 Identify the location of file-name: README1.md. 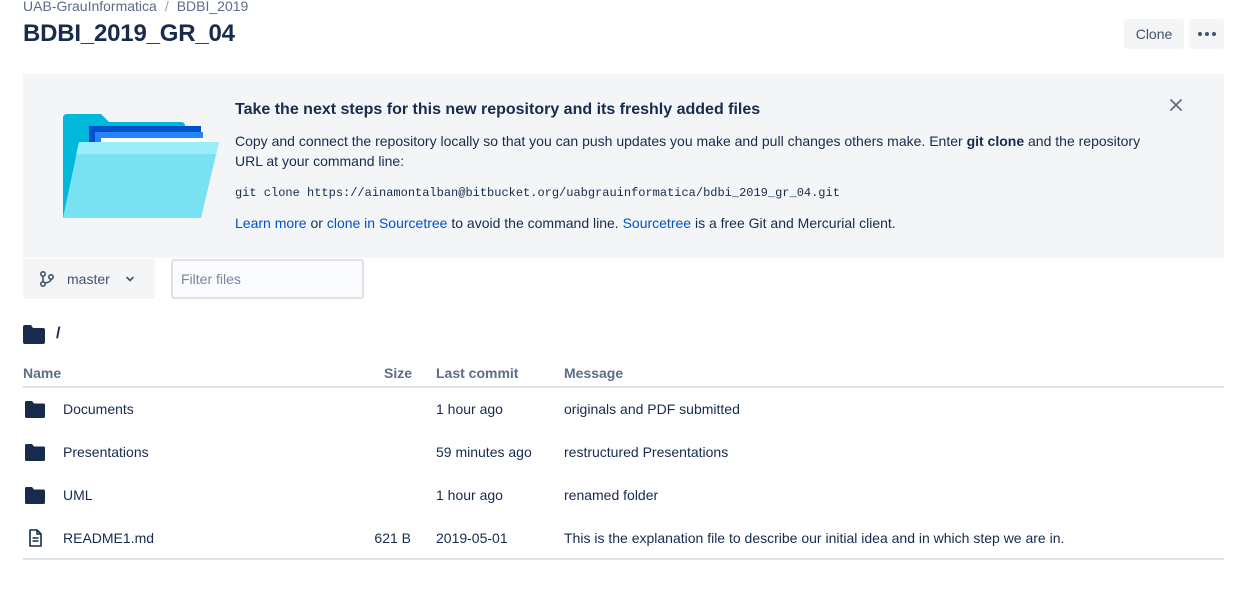
(108, 538).